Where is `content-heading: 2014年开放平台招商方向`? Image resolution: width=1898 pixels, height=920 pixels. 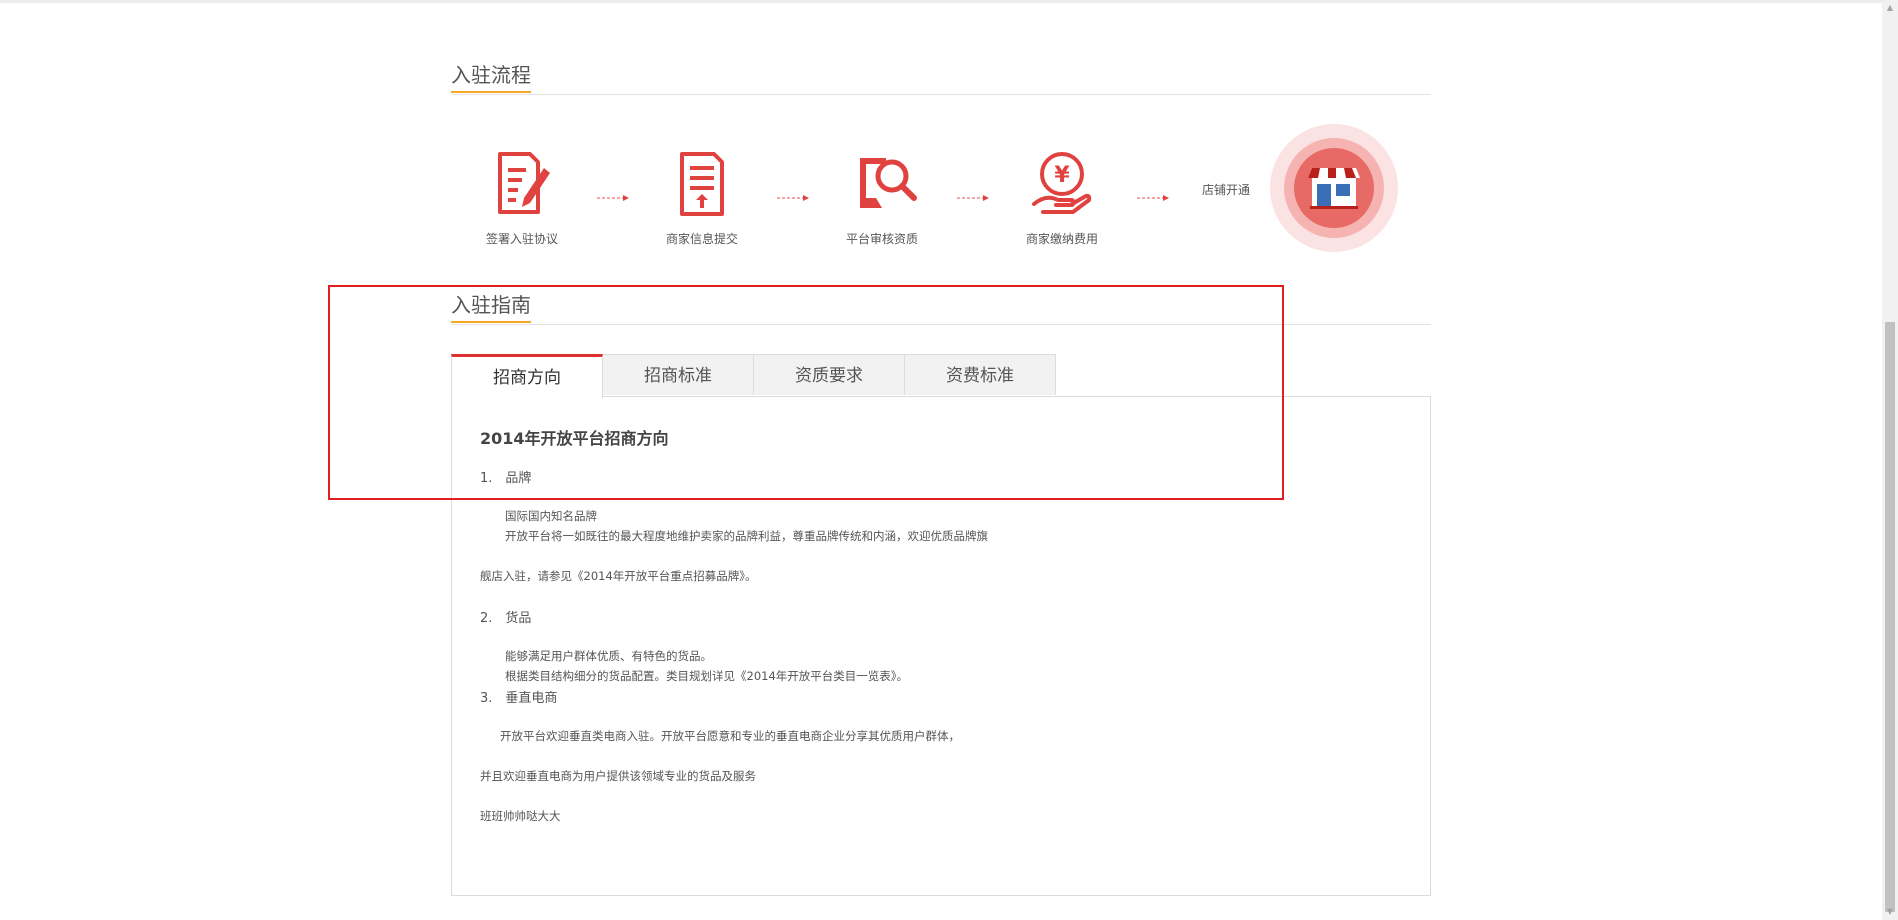 content-heading: 2014年开放平台招商方向 is located at coordinates (574, 438).